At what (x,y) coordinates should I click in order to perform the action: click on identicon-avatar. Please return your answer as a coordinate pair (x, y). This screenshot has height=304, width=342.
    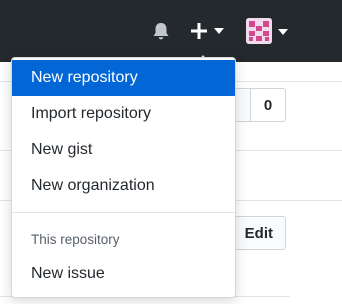
    Looking at the image, I should click on (259, 31).